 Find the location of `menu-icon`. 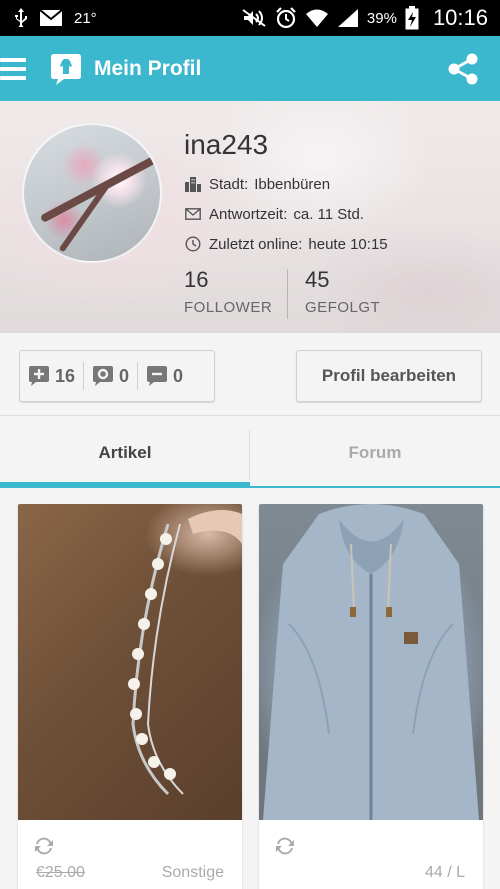

menu-icon is located at coordinates (13, 68).